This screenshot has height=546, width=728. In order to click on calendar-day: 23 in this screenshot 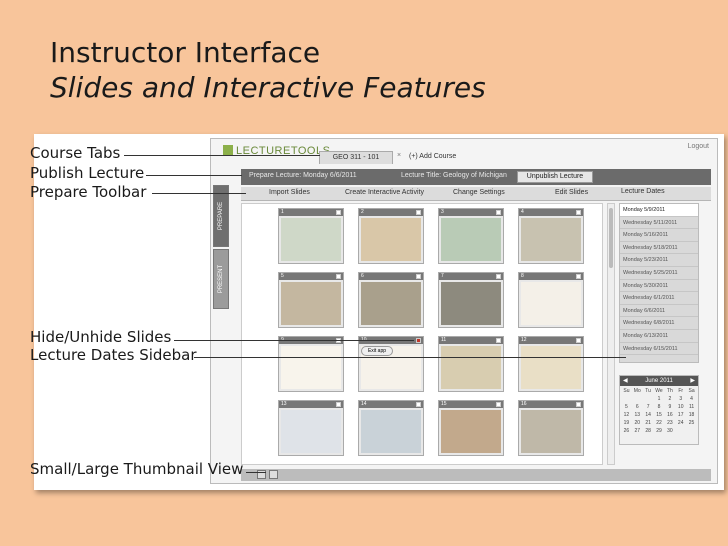, I will do `click(669, 423)`.